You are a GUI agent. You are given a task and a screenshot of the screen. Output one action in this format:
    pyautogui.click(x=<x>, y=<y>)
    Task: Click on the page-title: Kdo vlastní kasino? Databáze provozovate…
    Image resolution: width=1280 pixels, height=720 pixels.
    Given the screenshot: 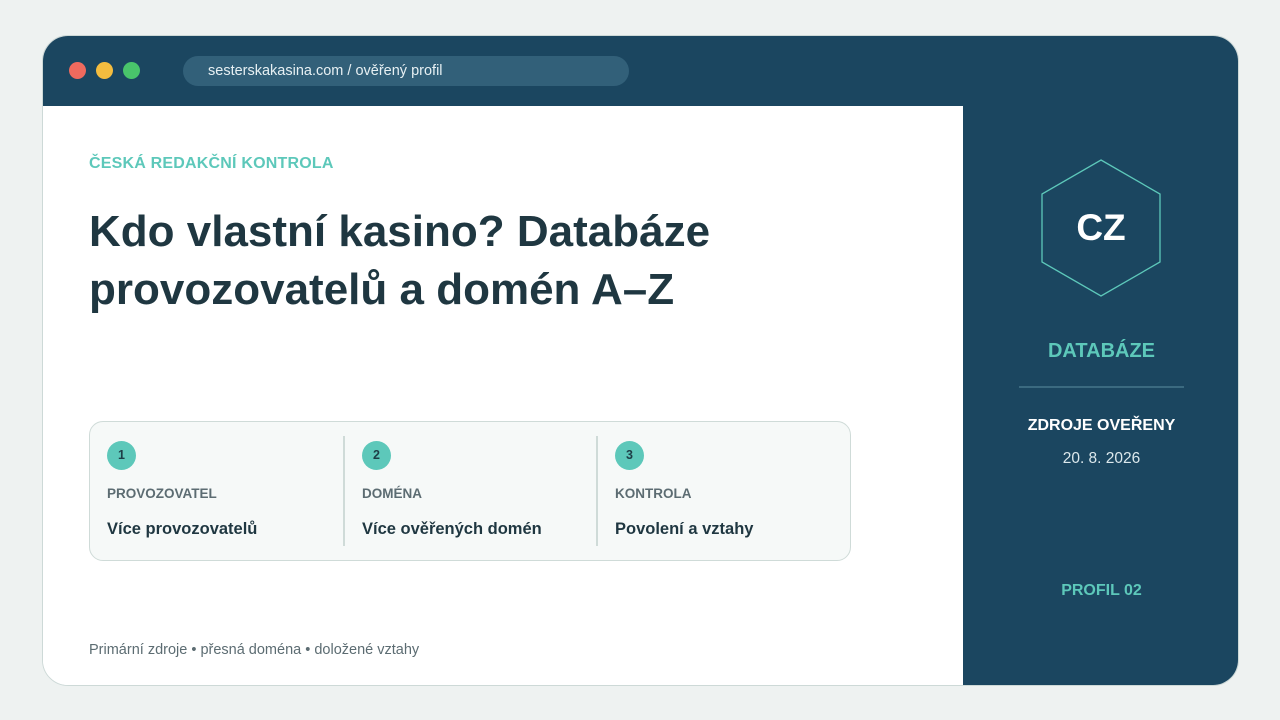 What is the action you would take?
    pyautogui.click(x=400, y=260)
    